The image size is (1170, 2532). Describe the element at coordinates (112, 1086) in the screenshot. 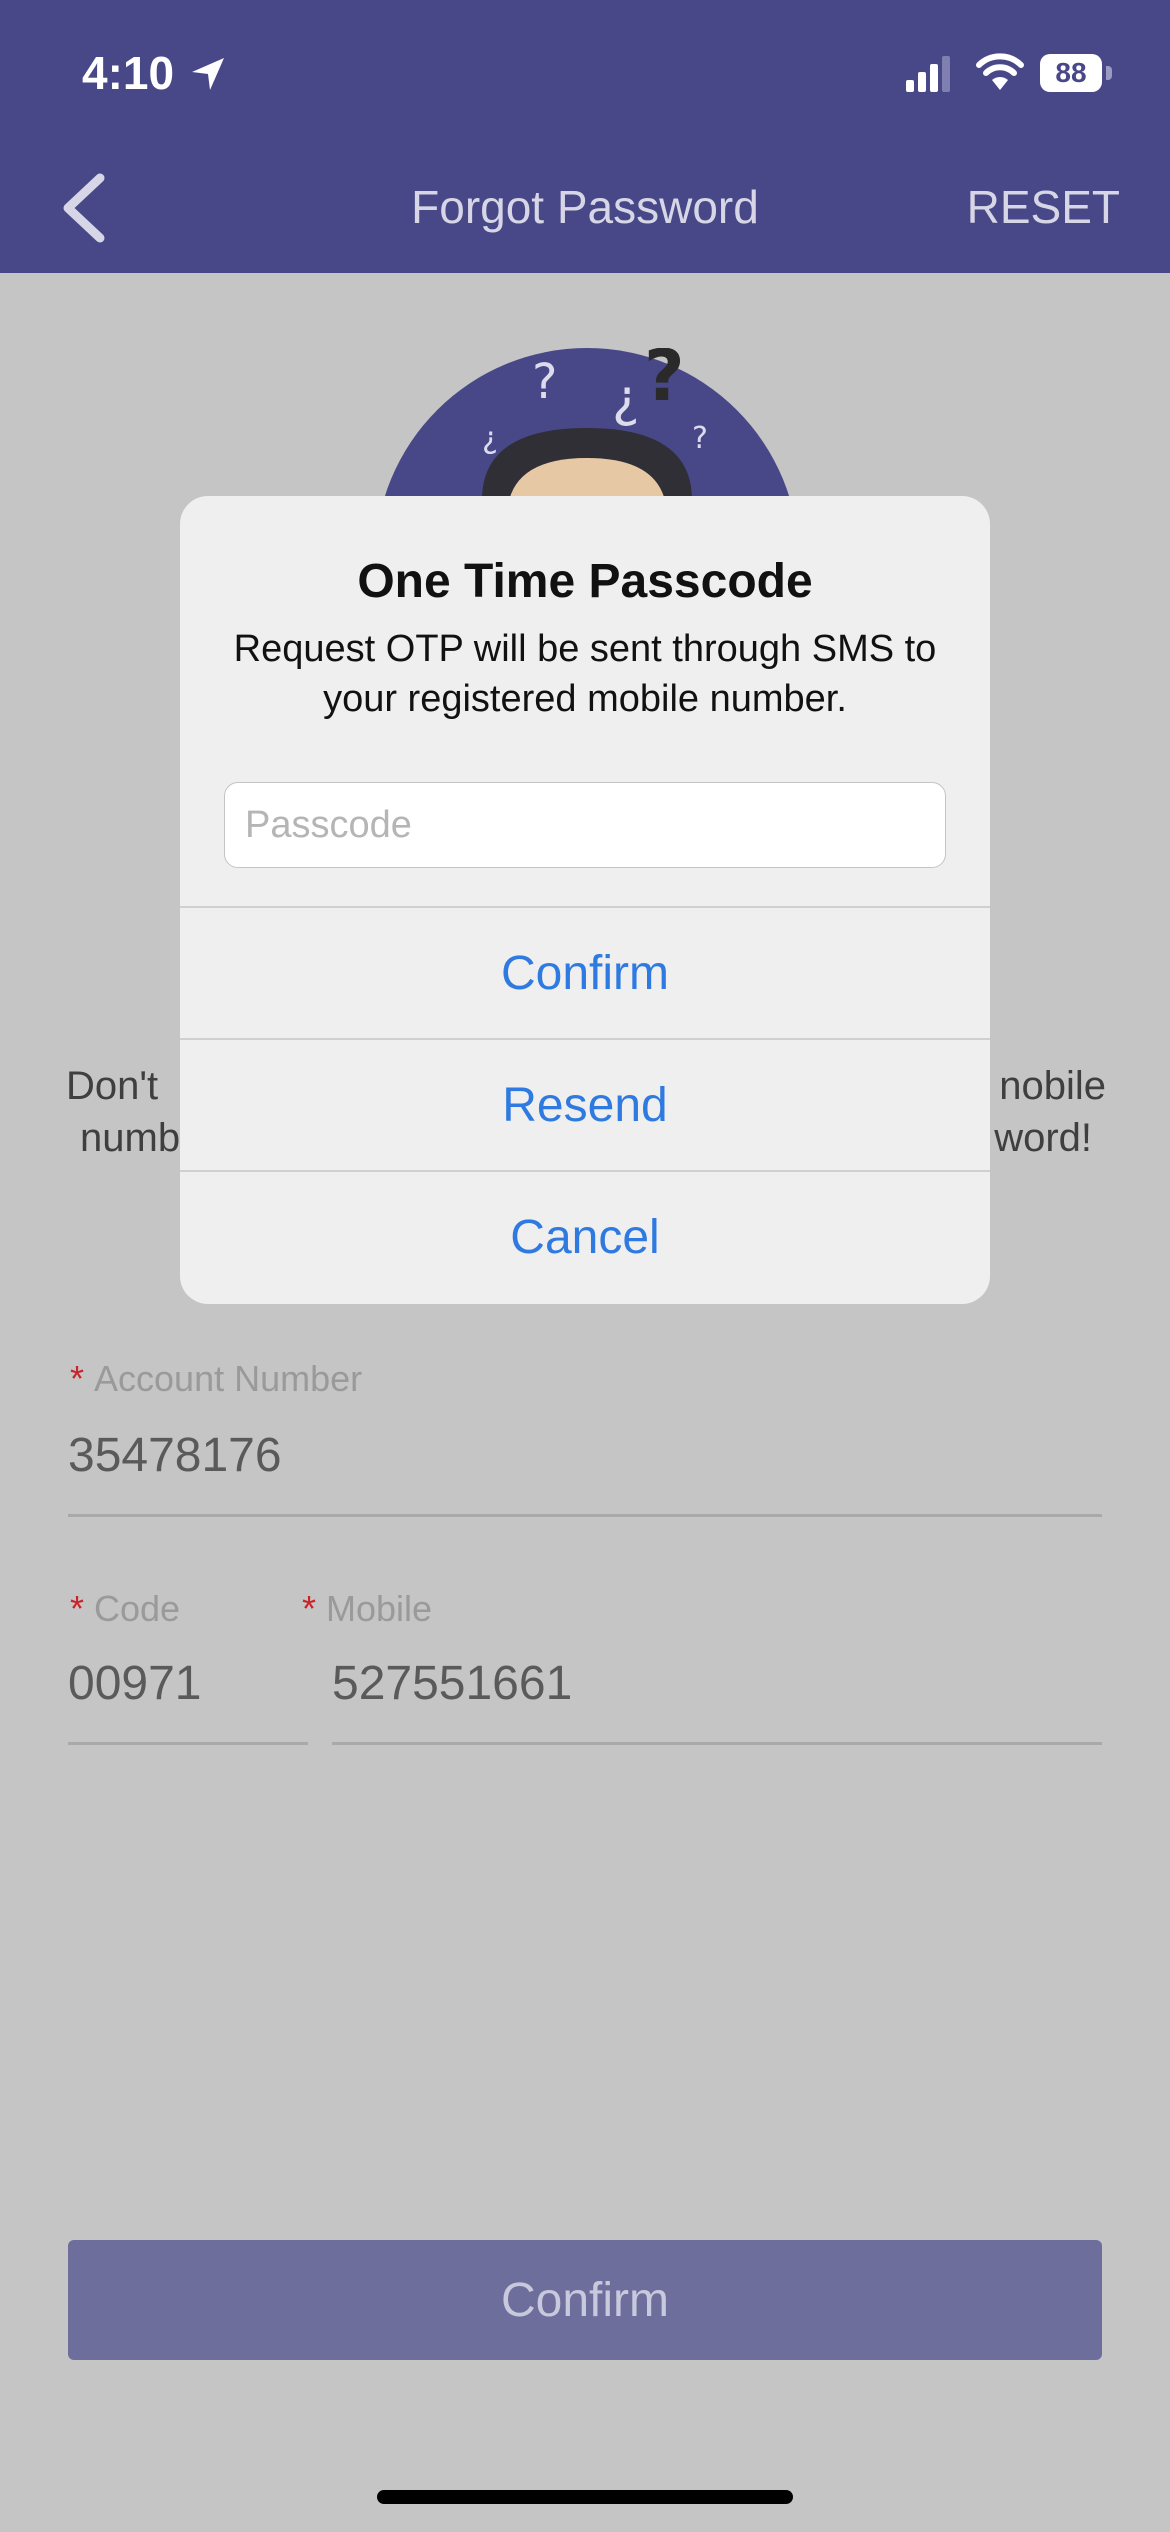

I see `instructions-line1-left: Don't` at that location.